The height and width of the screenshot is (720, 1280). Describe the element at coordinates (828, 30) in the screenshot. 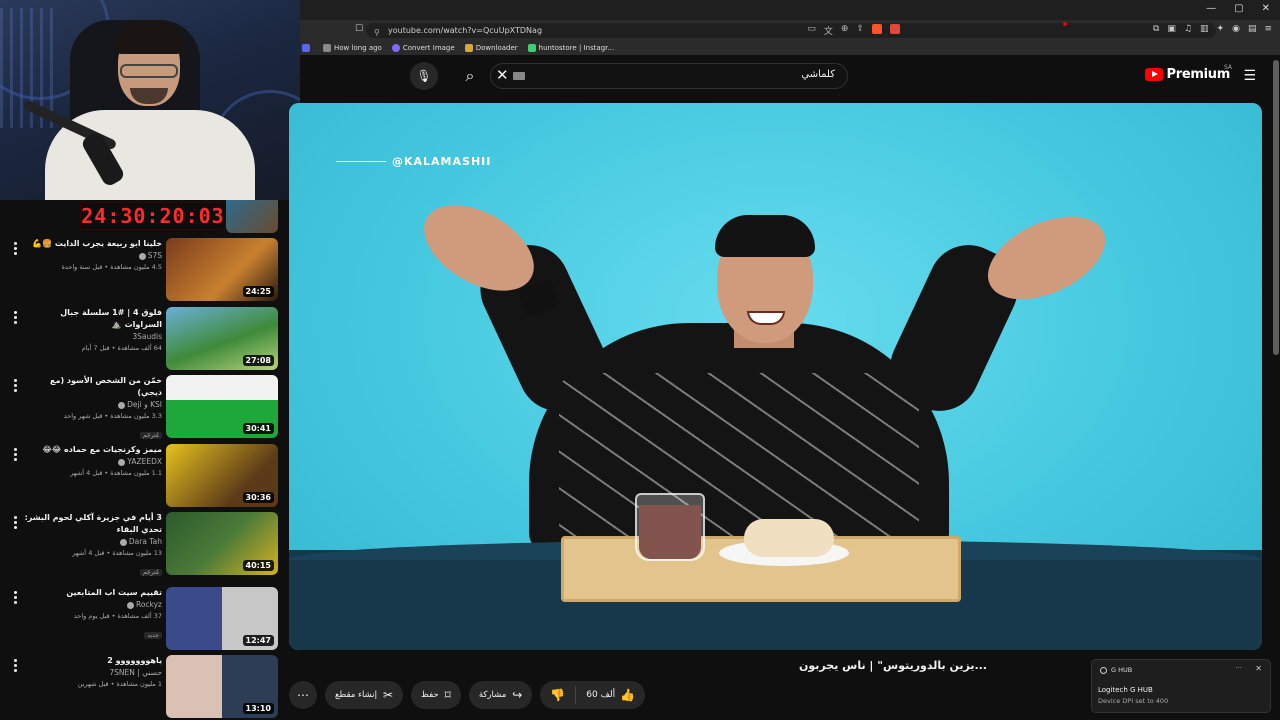

I see `translate-icon: 文` at that location.